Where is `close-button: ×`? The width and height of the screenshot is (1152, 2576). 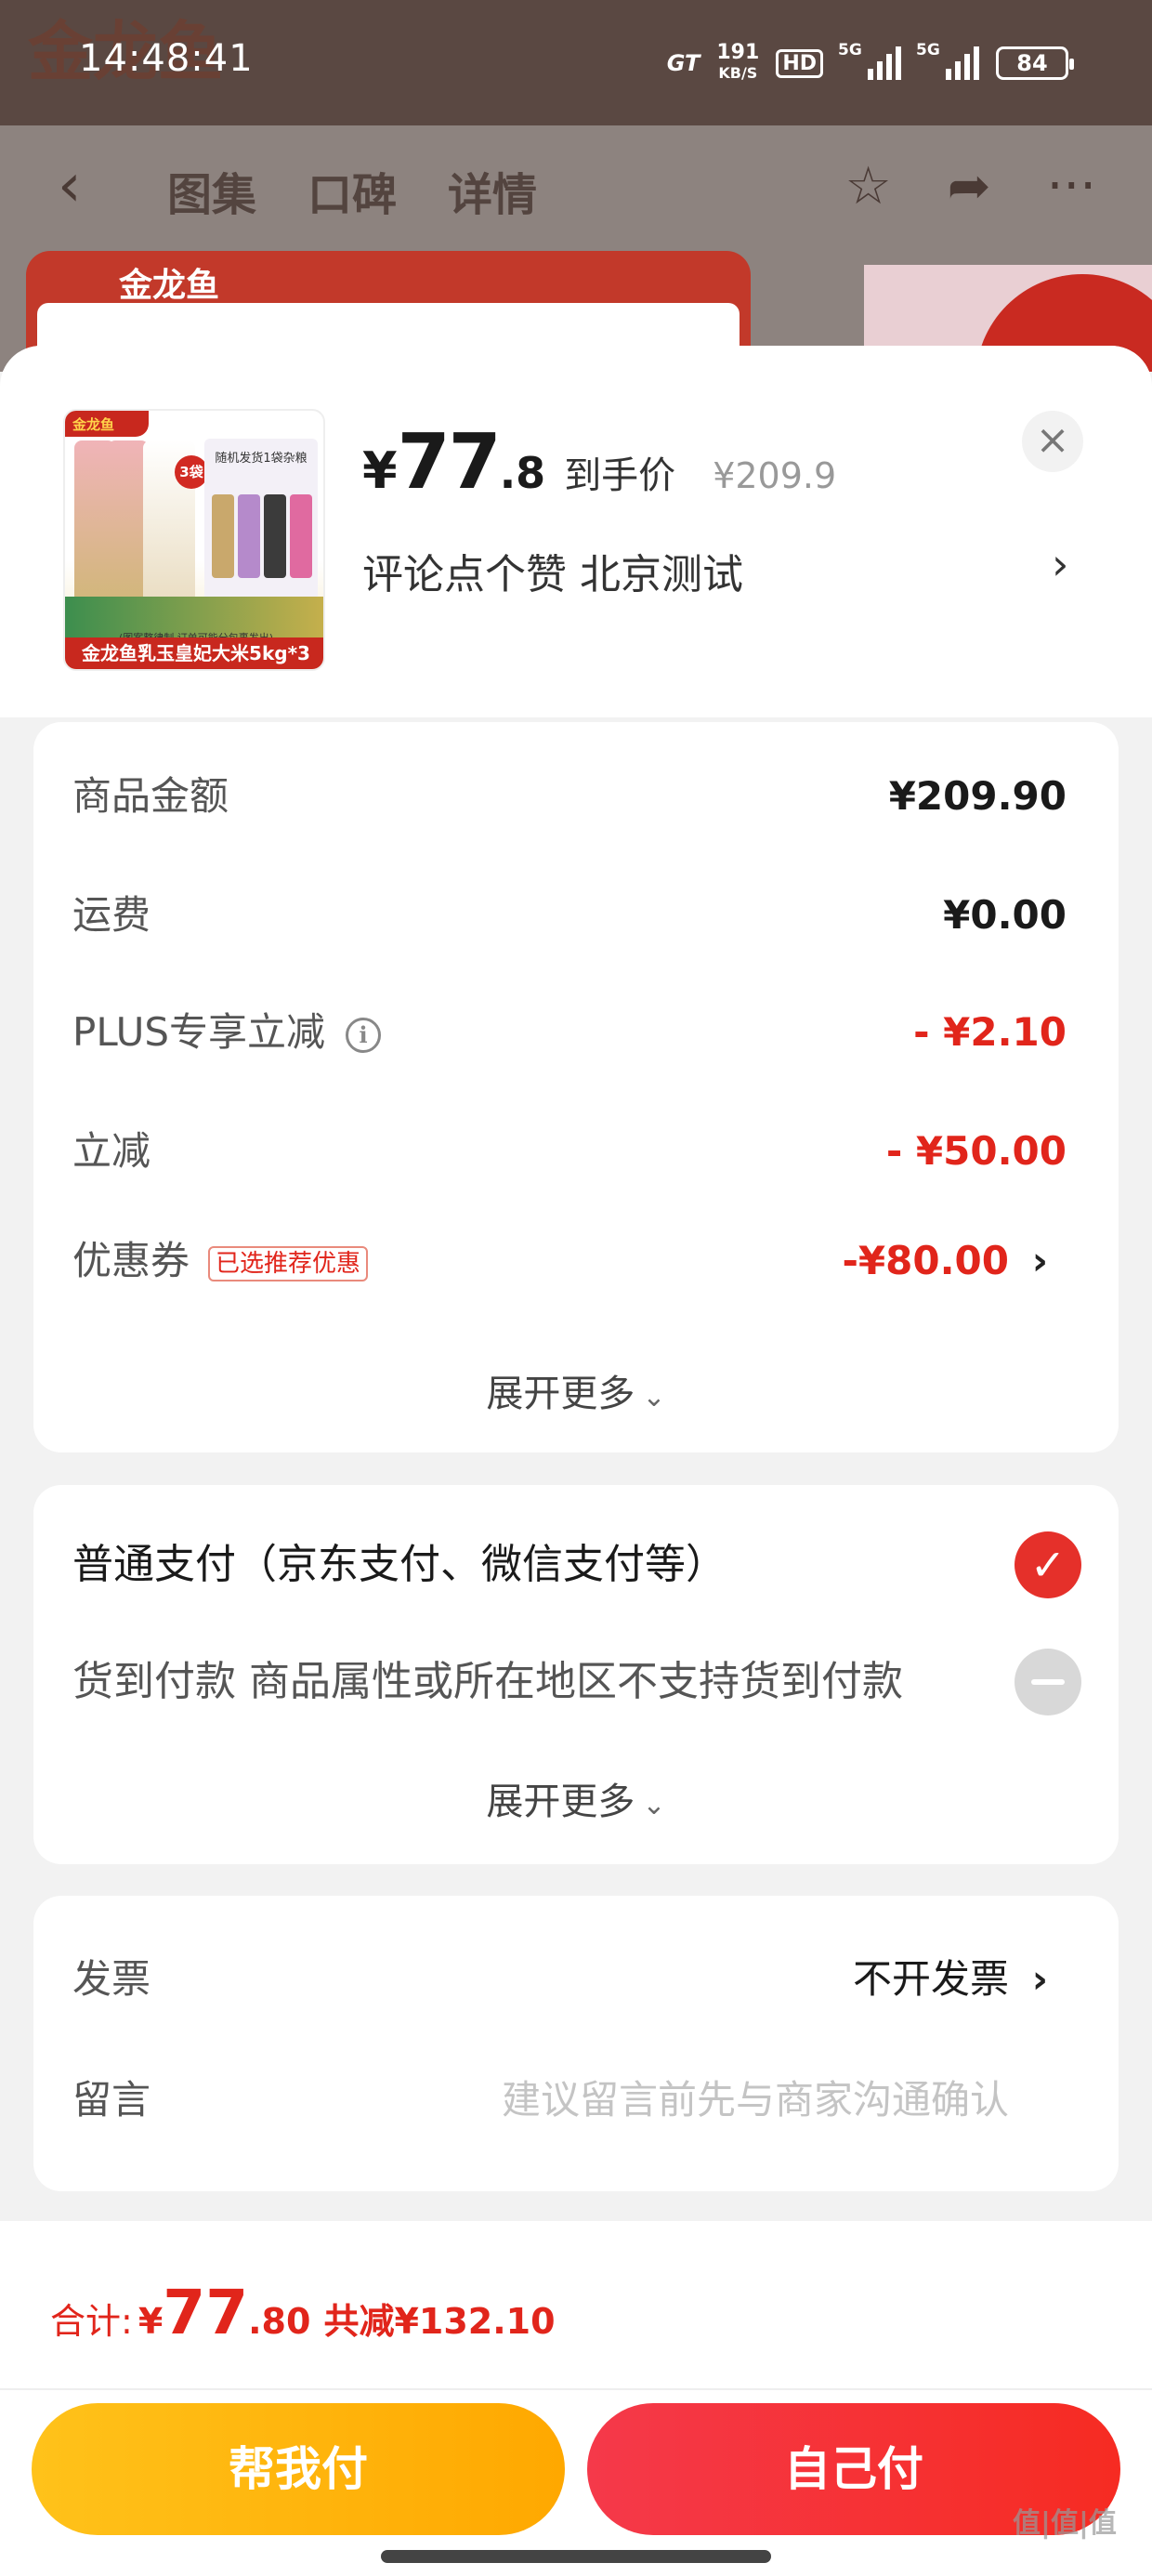
close-button: × is located at coordinates (1052, 441).